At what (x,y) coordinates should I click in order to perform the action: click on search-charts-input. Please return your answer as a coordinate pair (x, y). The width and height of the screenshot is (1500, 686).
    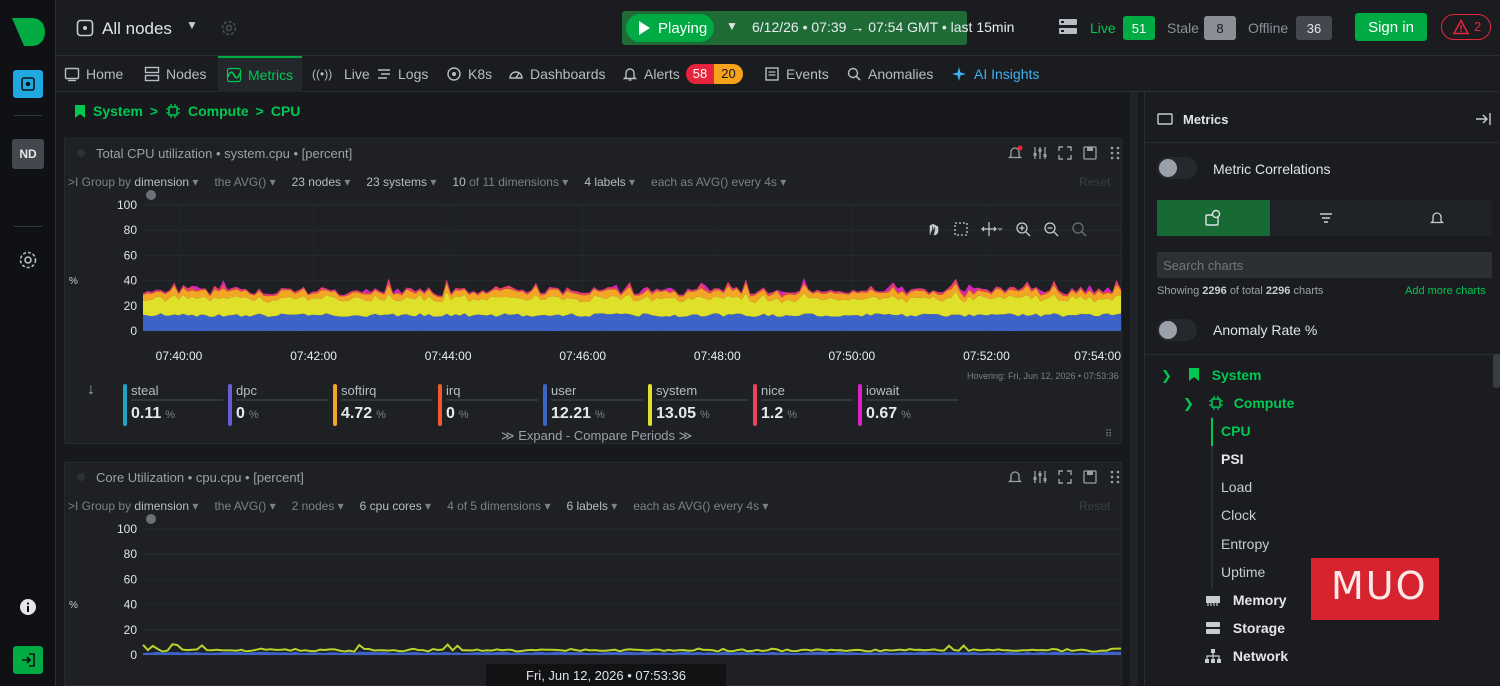
    Looking at the image, I should click on (1324, 265).